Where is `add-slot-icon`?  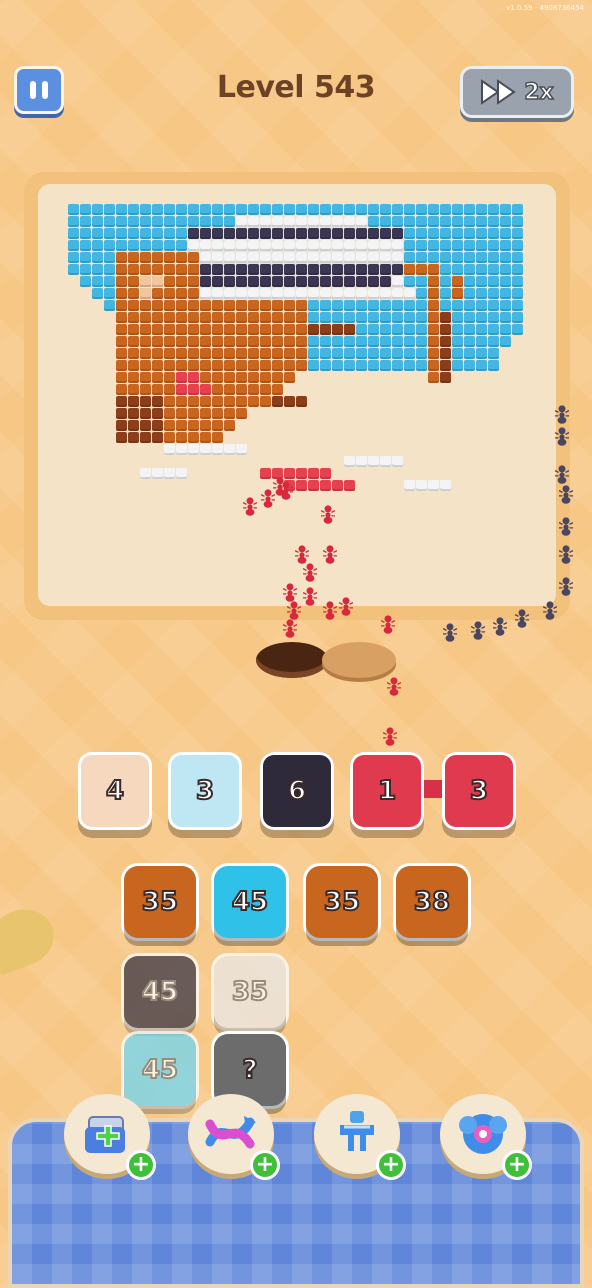
add-slot-icon is located at coordinates (105, 1134).